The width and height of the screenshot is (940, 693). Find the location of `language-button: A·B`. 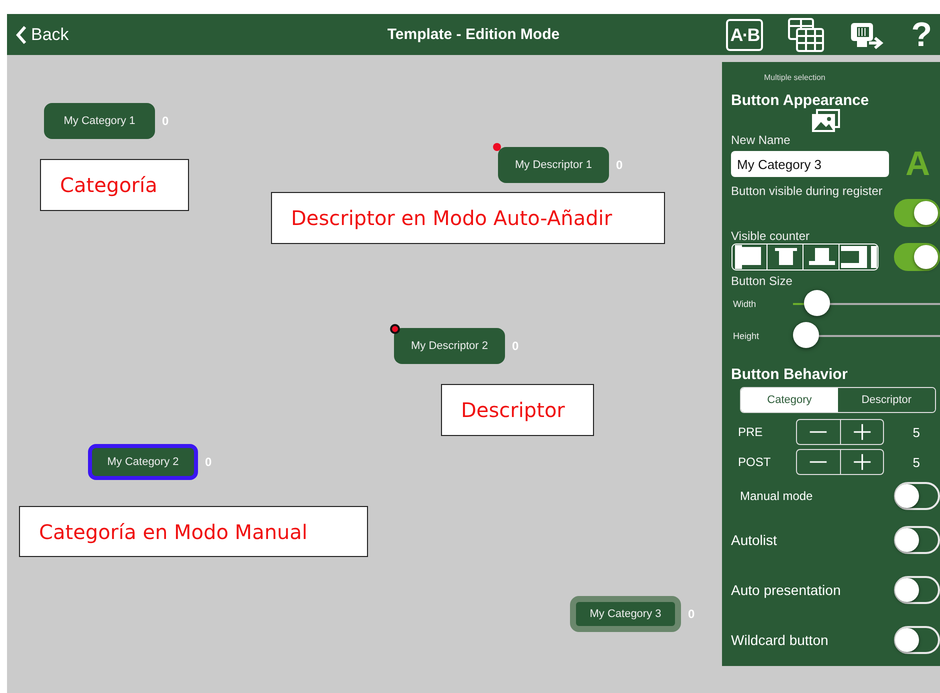

language-button: A·B is located at coordinates (745, 34).